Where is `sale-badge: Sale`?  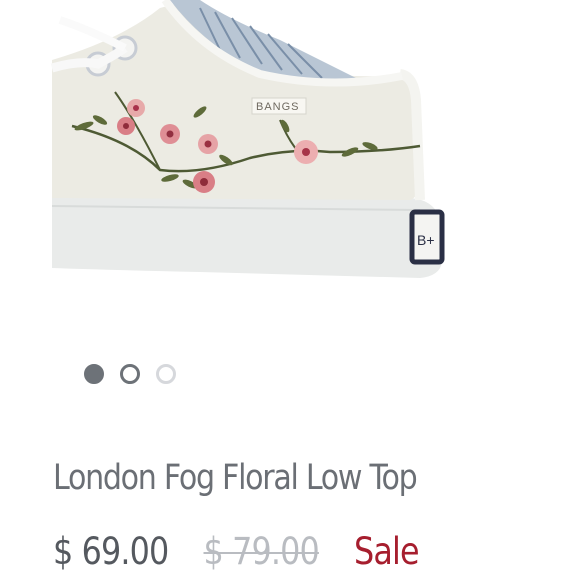 sale-badge: Sale is located at coordinates (387, 551).